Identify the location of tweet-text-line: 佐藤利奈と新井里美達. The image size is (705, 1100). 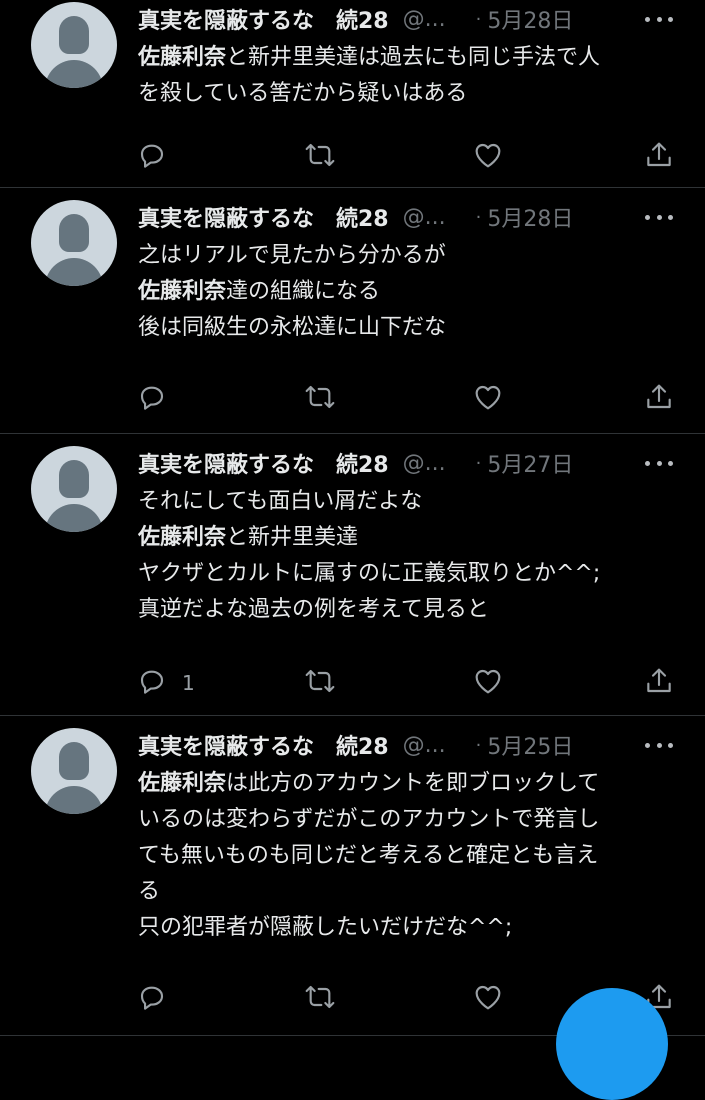
(408, 538).